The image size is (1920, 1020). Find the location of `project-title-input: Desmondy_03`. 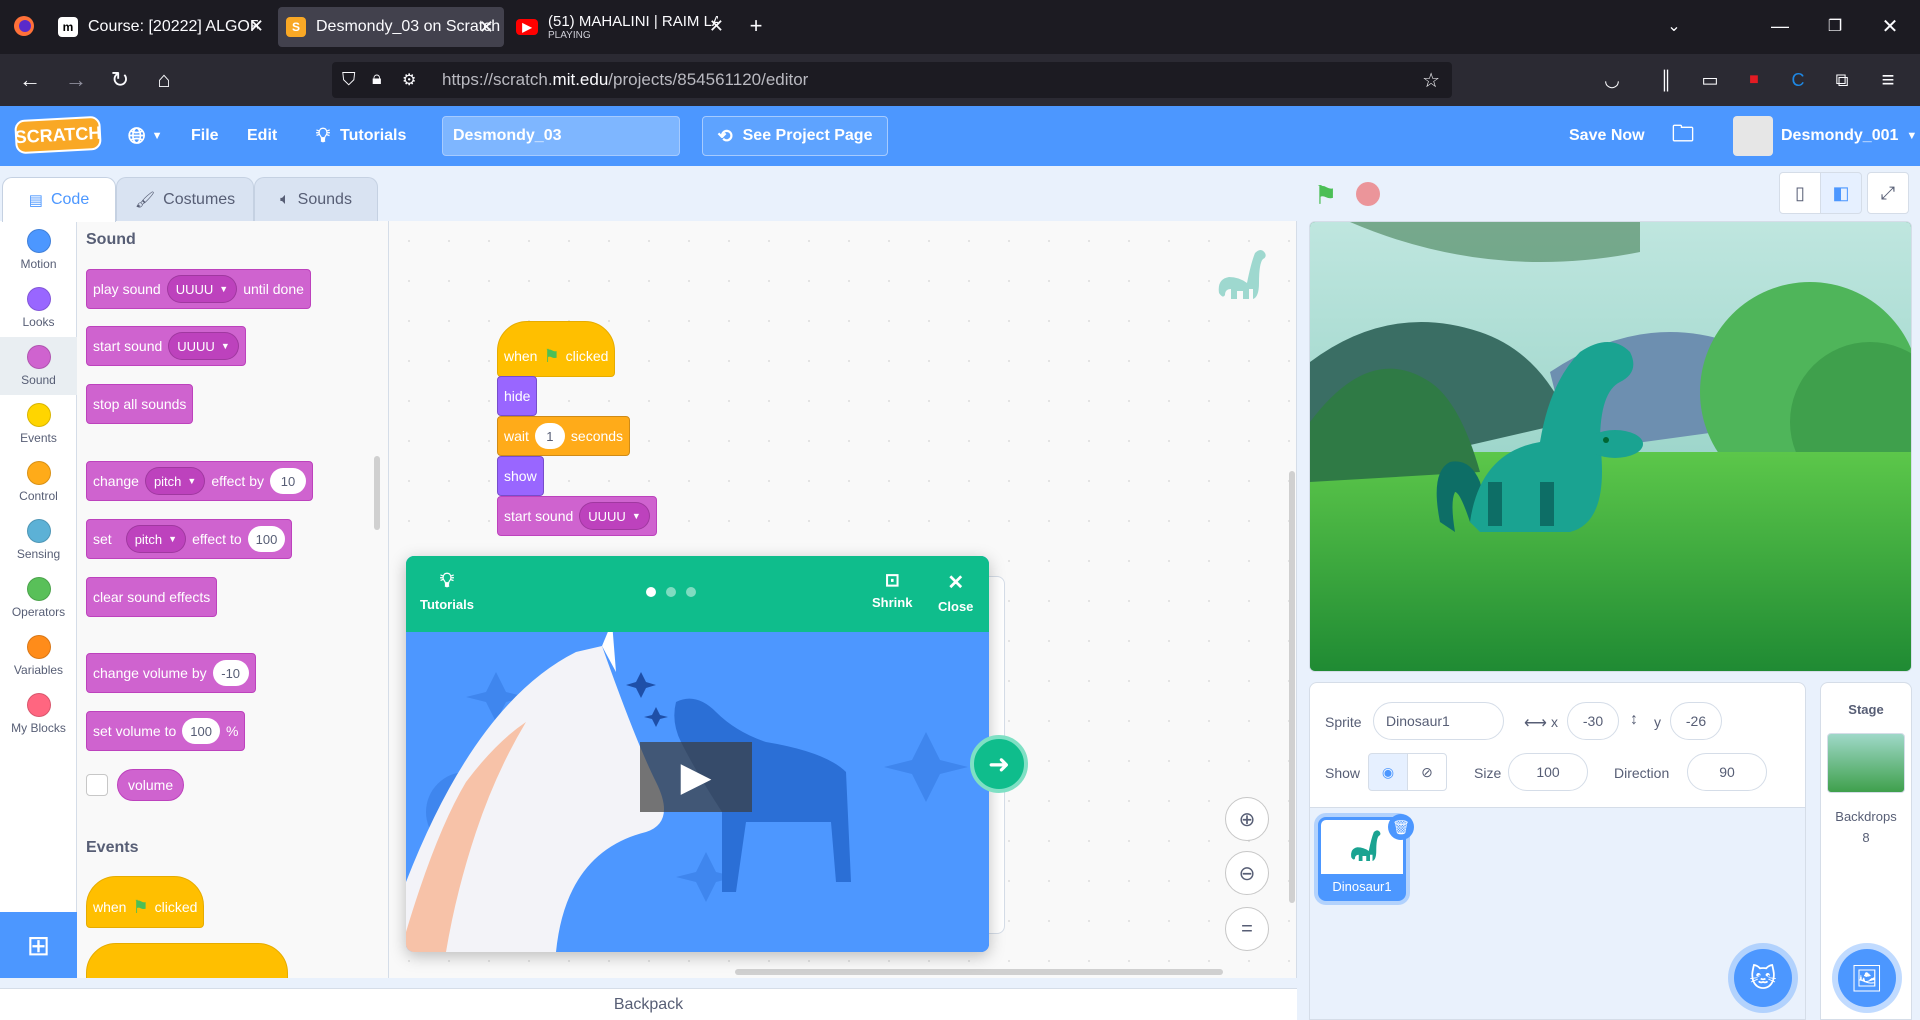

project-title-input: Desmondy_03 is located at coordinates (561, 136).